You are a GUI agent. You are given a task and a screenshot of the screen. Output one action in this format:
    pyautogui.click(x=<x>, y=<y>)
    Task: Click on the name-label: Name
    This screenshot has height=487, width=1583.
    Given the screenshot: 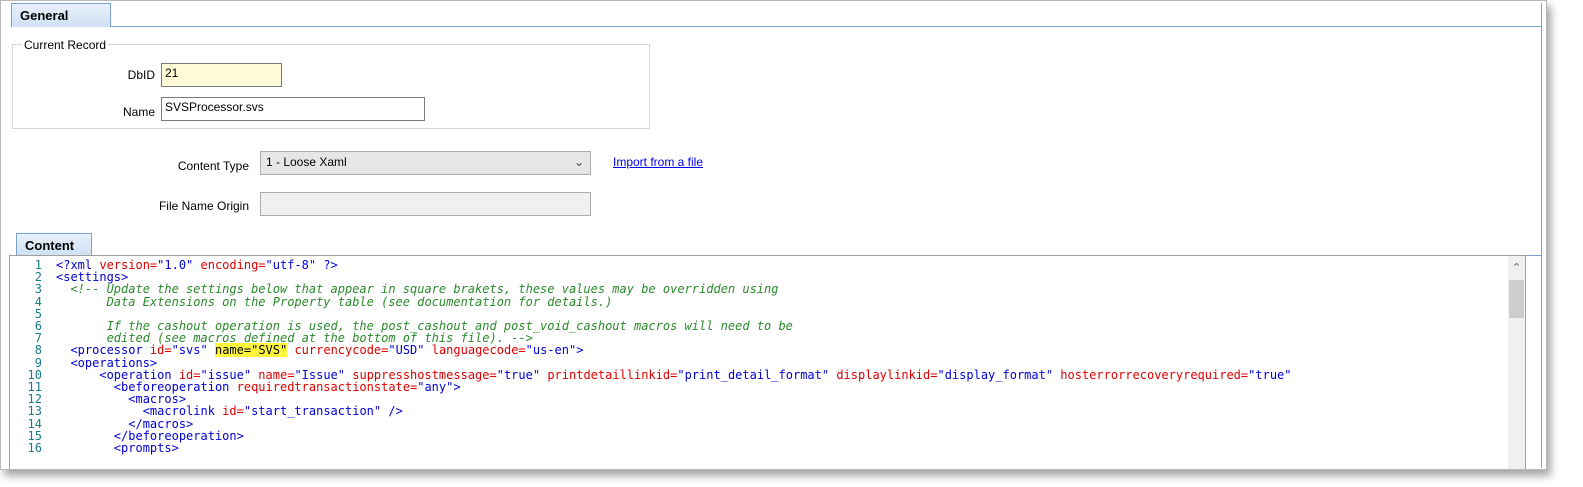 What is the action you would take?
    pyautogui.click(x=138, y=112)
    